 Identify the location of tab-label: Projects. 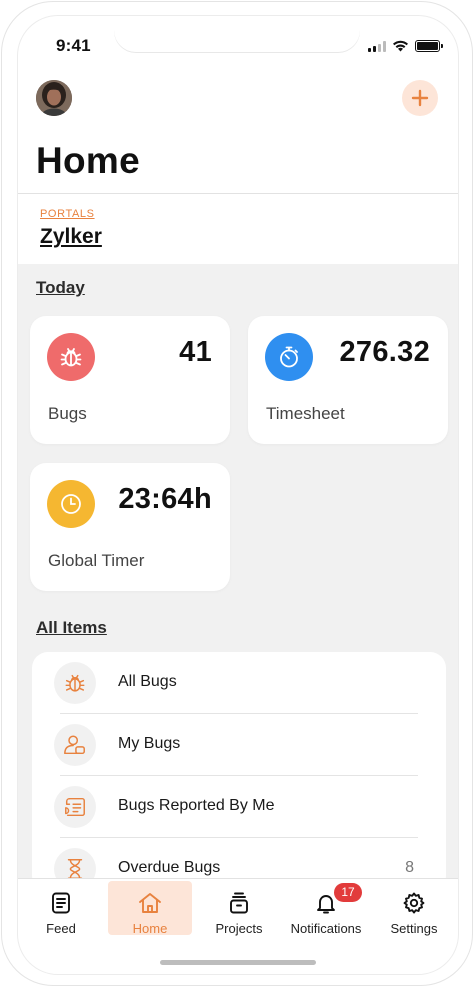
(239, 928).